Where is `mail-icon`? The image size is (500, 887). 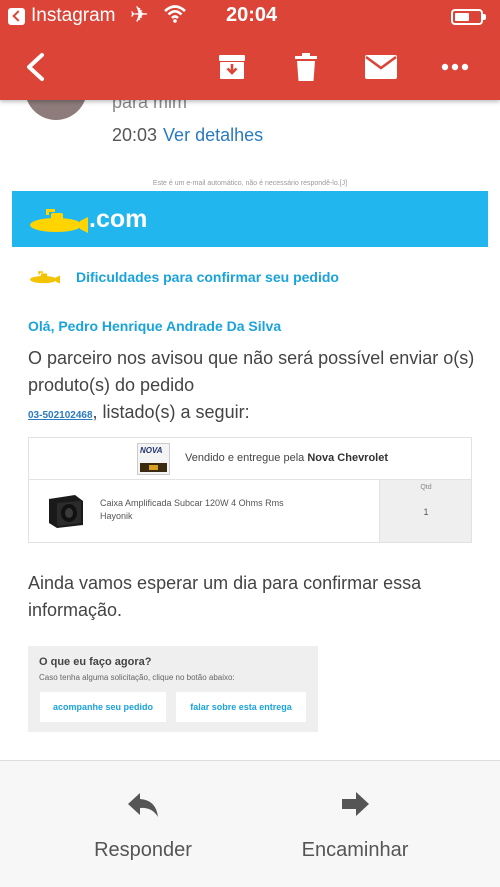 mail-icon is located at coordinates (381, 67).